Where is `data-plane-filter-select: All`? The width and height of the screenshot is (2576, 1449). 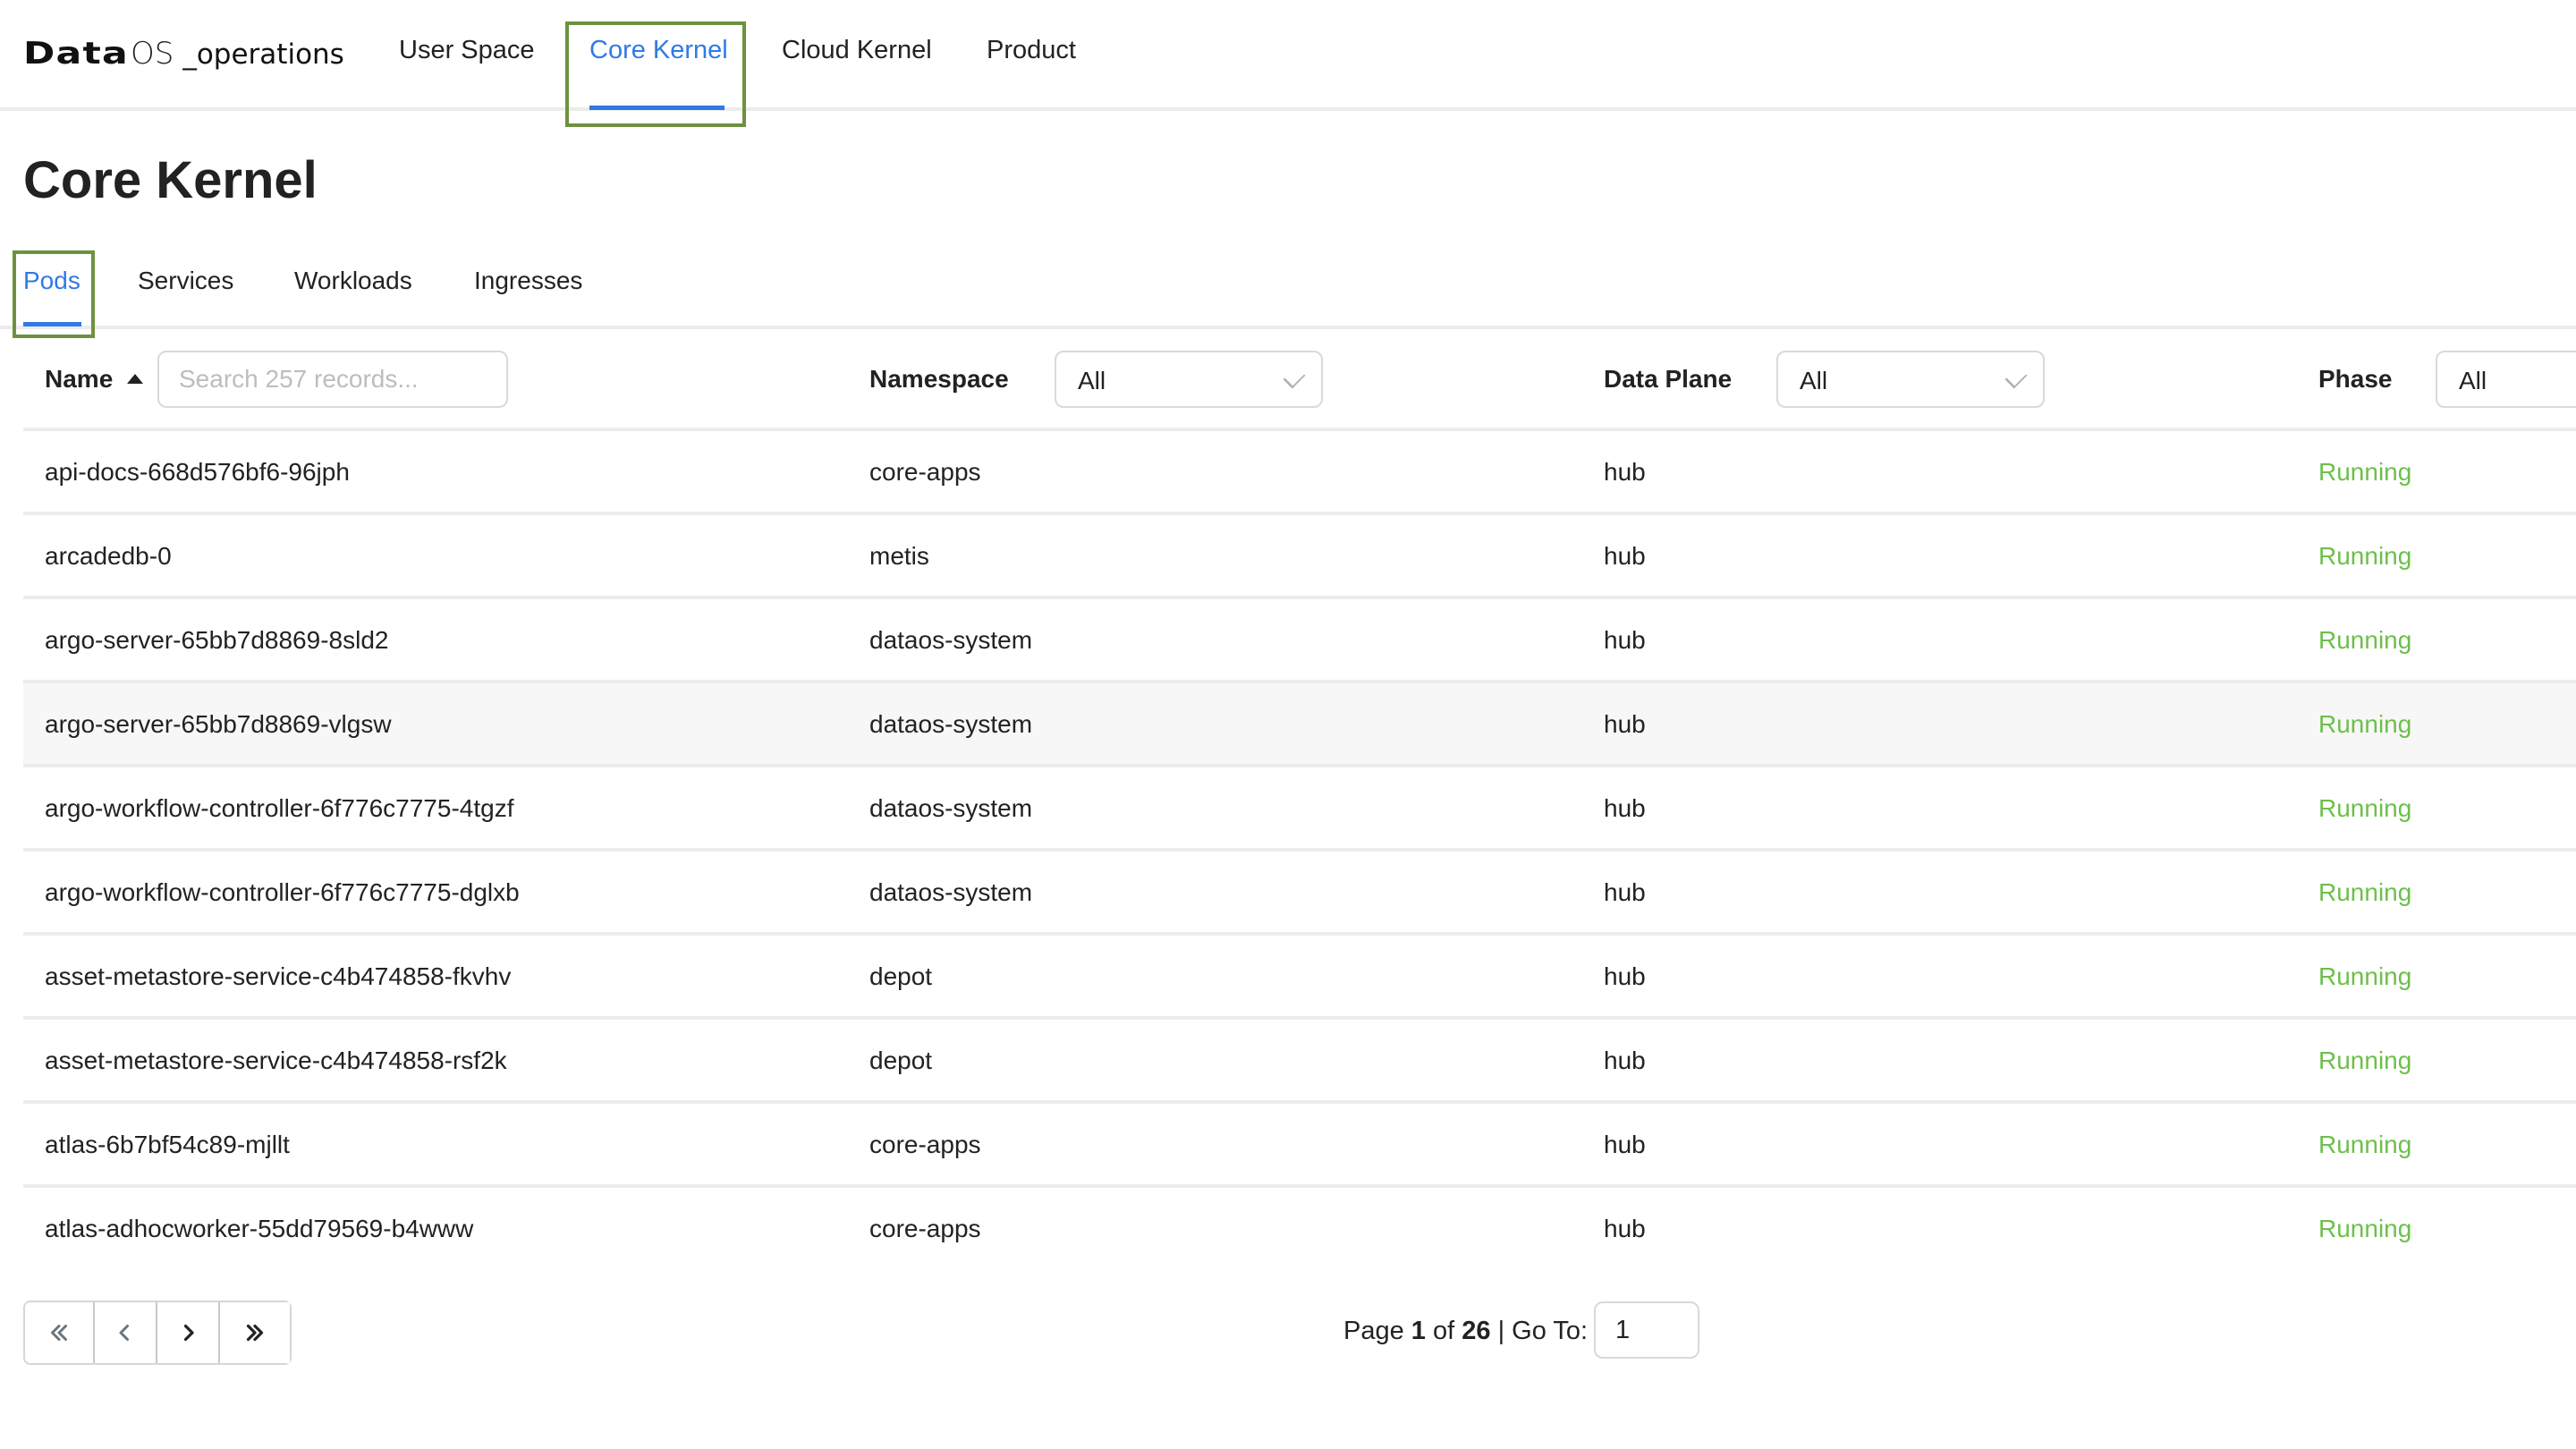
data-plane-filter-select: All is located at coordinates (1910, 379).